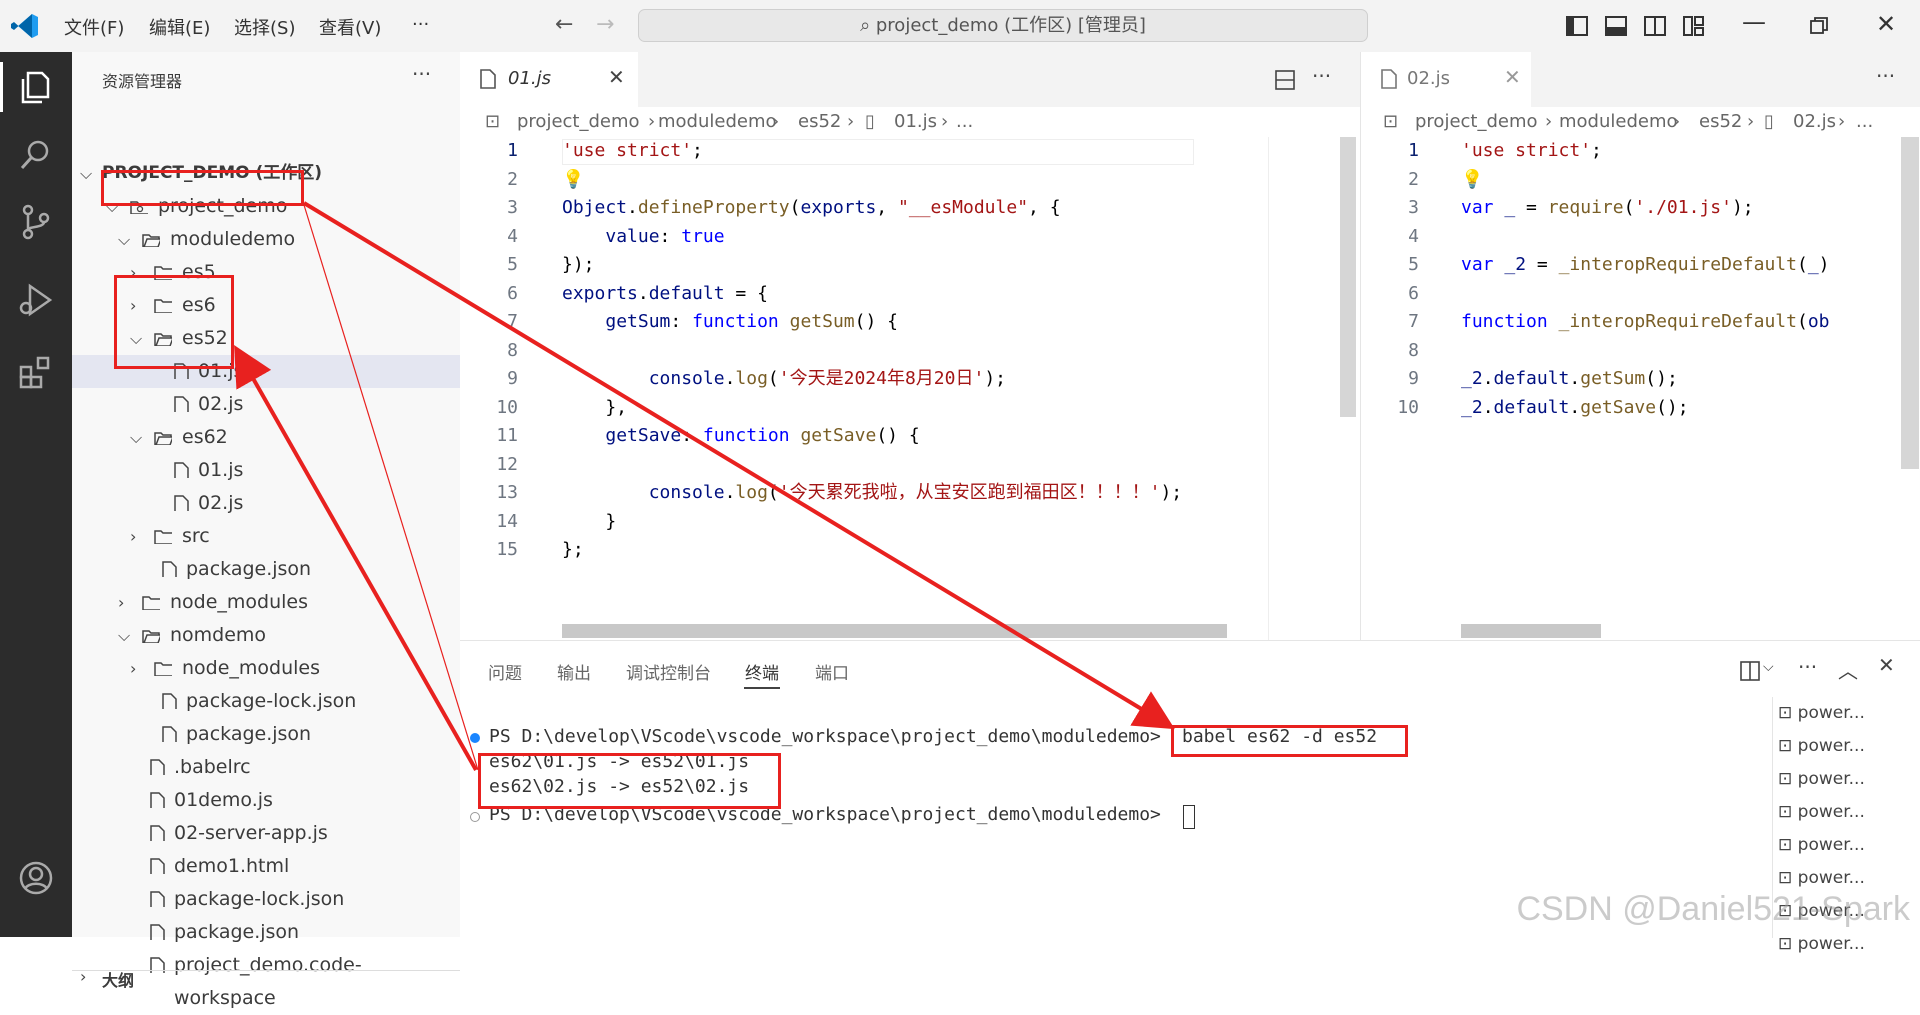 The width and height of the screenshot is (1920, 1015). I want to click on tree-folder-item: ⌵ moduledemo, so click(266, 239).